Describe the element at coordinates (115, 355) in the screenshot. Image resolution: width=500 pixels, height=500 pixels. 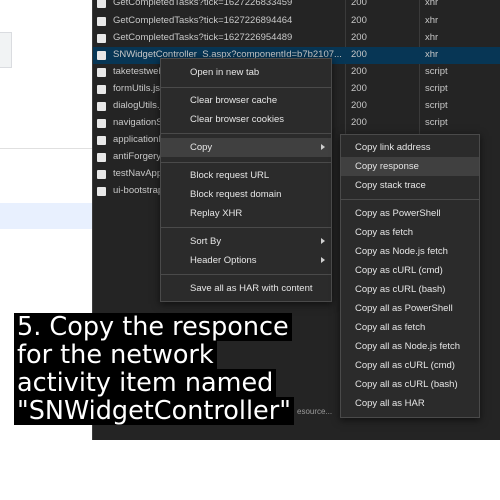
I see `caption-line: for the network` at that location.